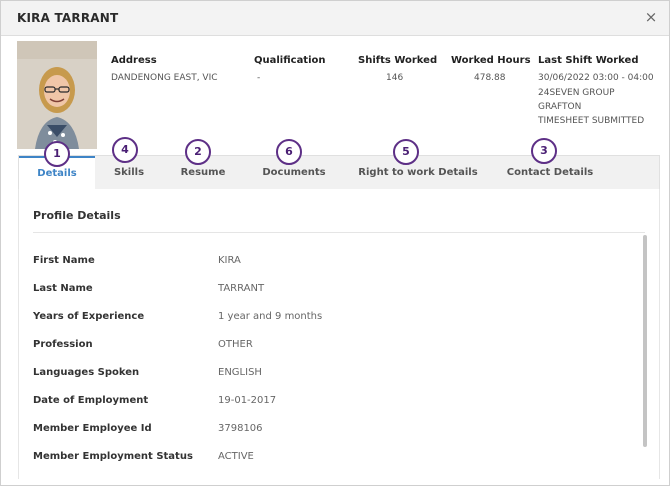 The height and width of the screenshot is (486, 670). Describe the element at coordinates (129, 172) in the screenshot. I see `tab-skills-label: Skills` at that location.